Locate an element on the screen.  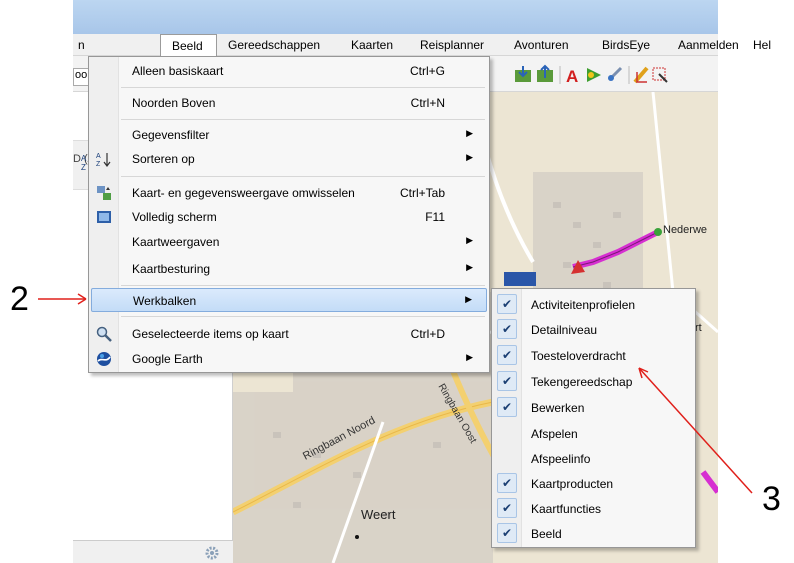
arrow-to-werkbalken is located at coordinates (62, 299).